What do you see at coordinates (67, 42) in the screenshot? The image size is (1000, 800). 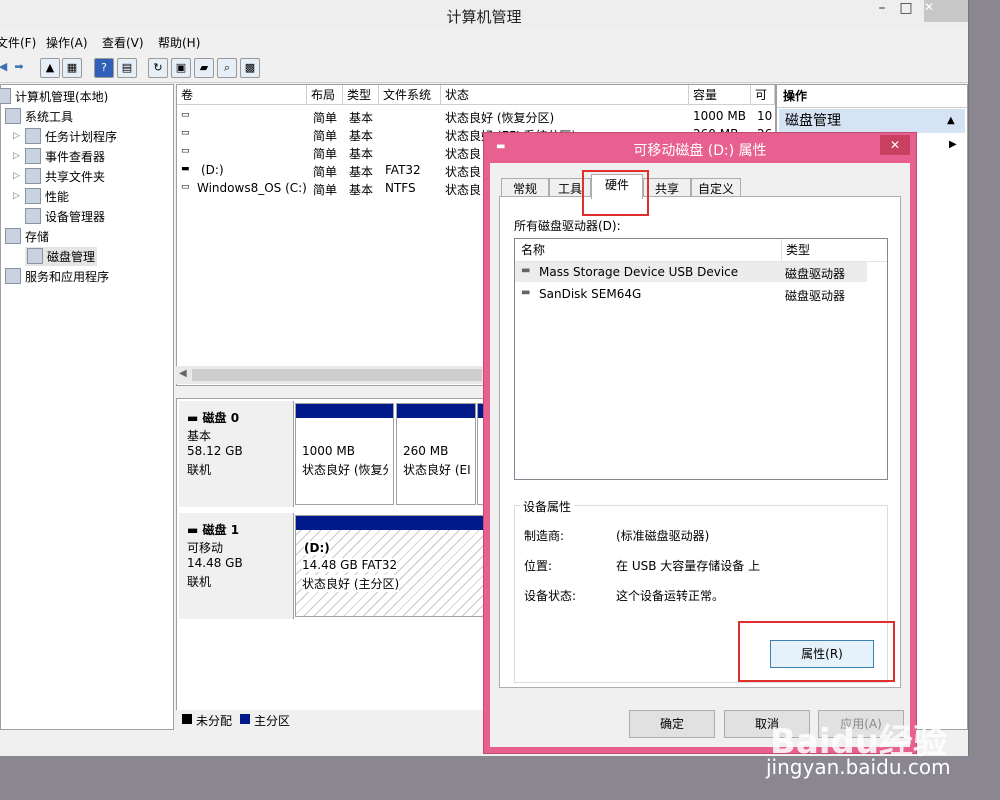 I see `menu-action: 操作(A)` at bounding box center [67, 42].